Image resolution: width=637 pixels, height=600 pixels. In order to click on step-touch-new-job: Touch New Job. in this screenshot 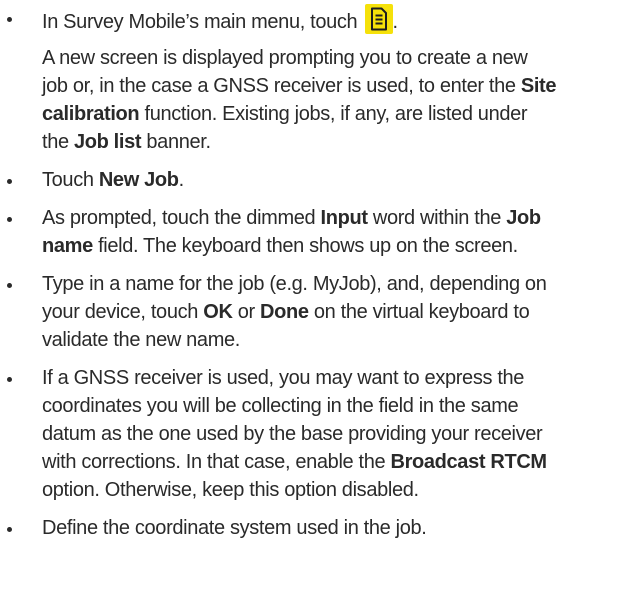, I will do `click(318, 180)`.